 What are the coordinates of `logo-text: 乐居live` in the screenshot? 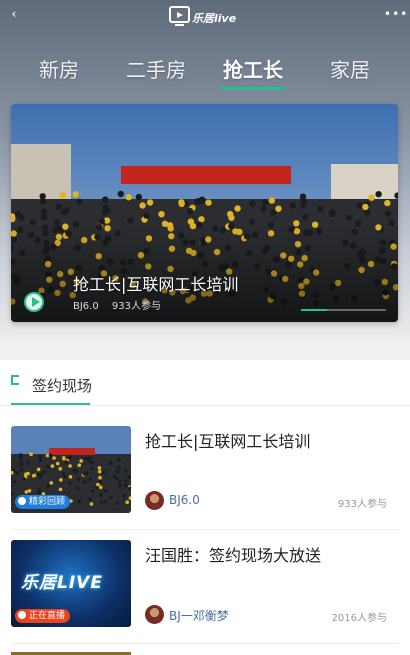 It's located at (214, 18).